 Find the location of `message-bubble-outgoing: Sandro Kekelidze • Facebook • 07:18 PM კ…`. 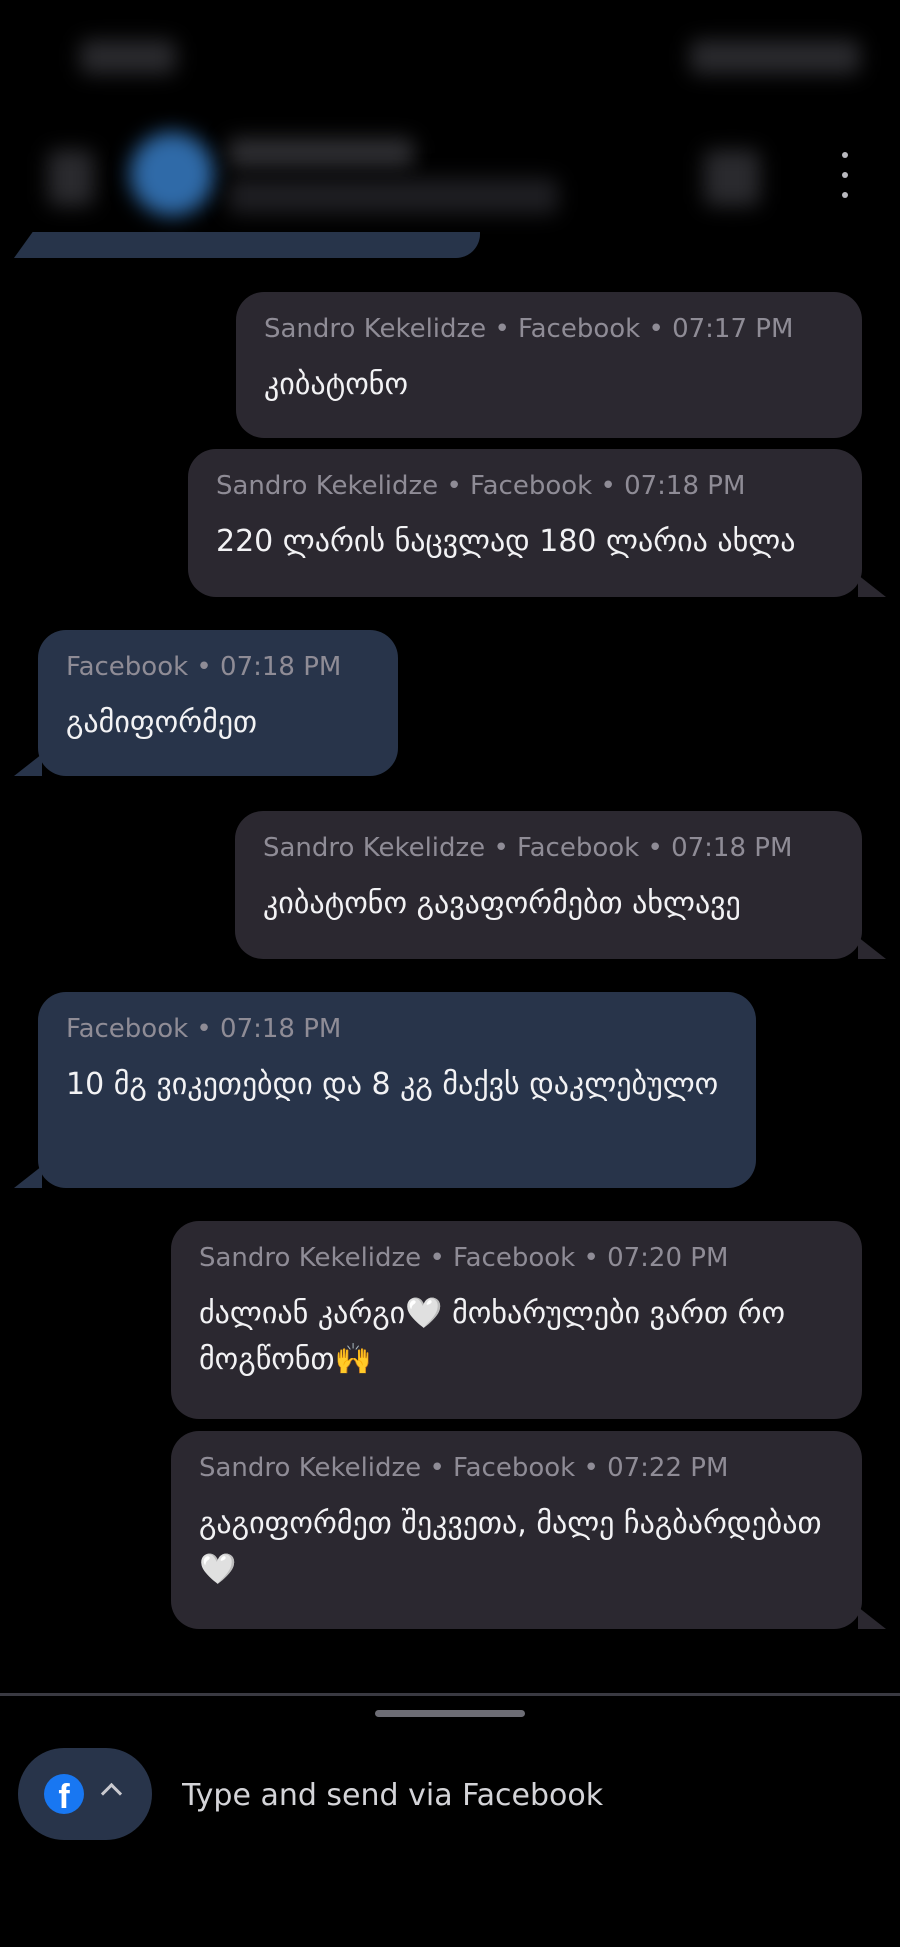

message-bubble-outgoing: Sandro Kekelidze • Facebook • 07:18 PM კ… is located at coordinates (548, 885).